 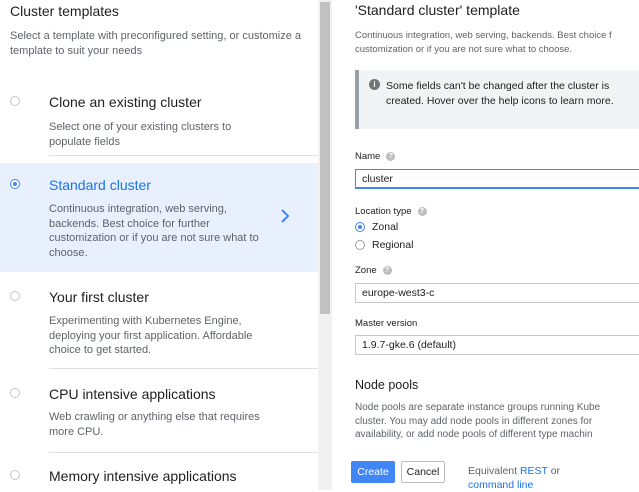 I want to click on location-option-regional: Regional, so click(x=384, y=245).